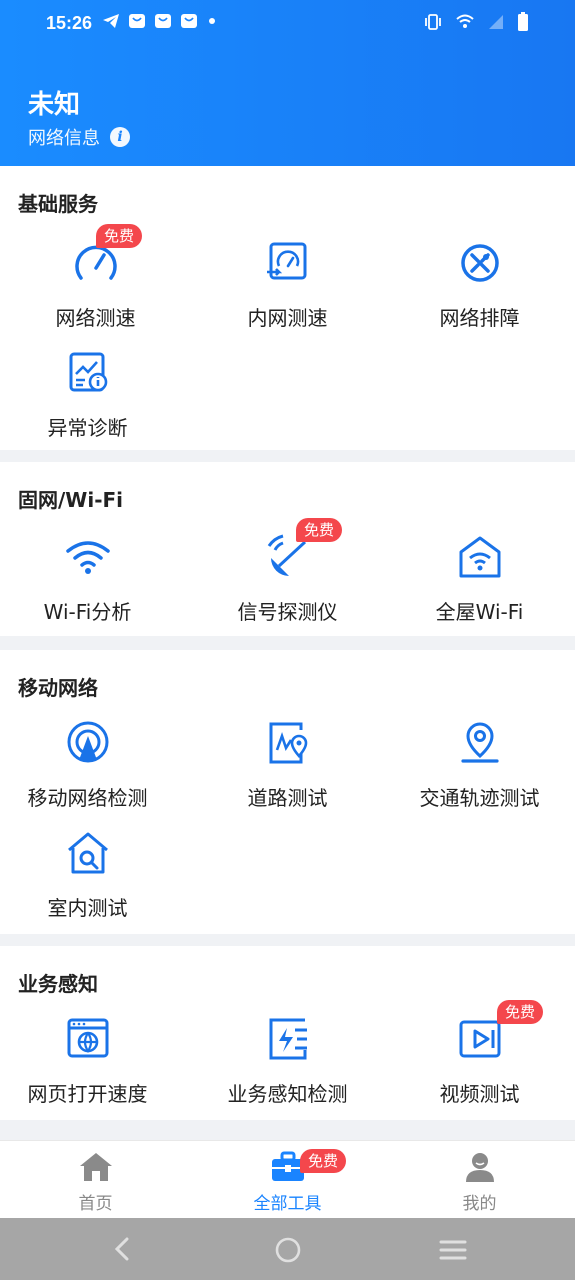 This screenshot has height=1280, width=575. What do you see at coordinates (88, 372) in the screenshot?
I see `diagnosis-icon` at bounding box center [88, 372].